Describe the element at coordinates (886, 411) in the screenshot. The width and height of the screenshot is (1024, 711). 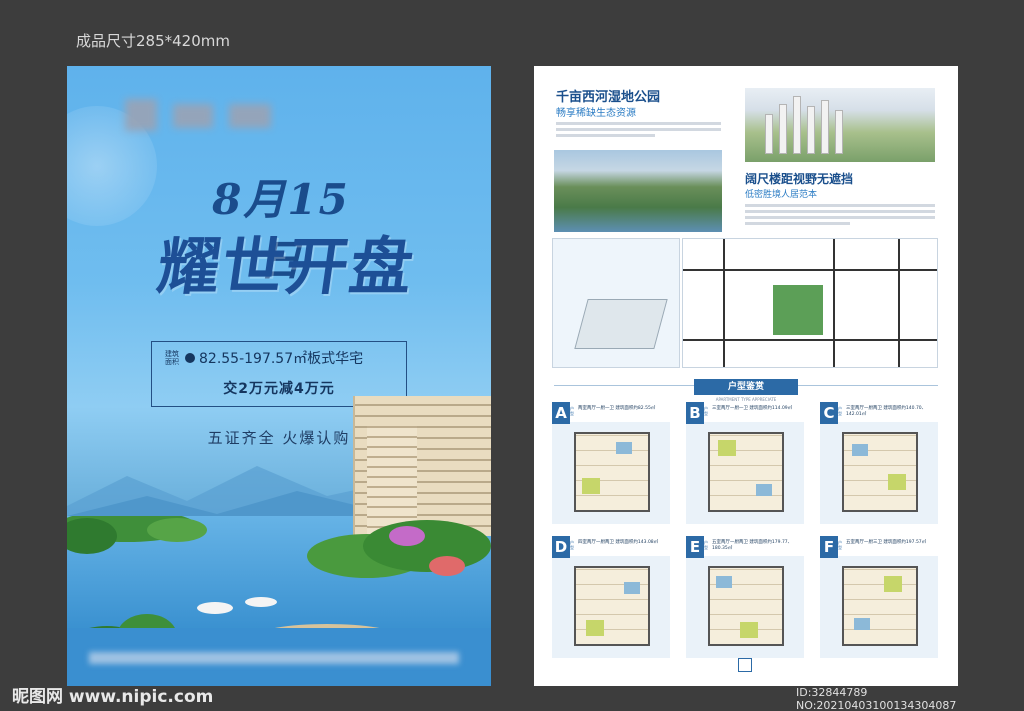
I see `unit-desc: 三室两厅一厨两卫 建筑面积约140.70、142.01㎡` at that location.